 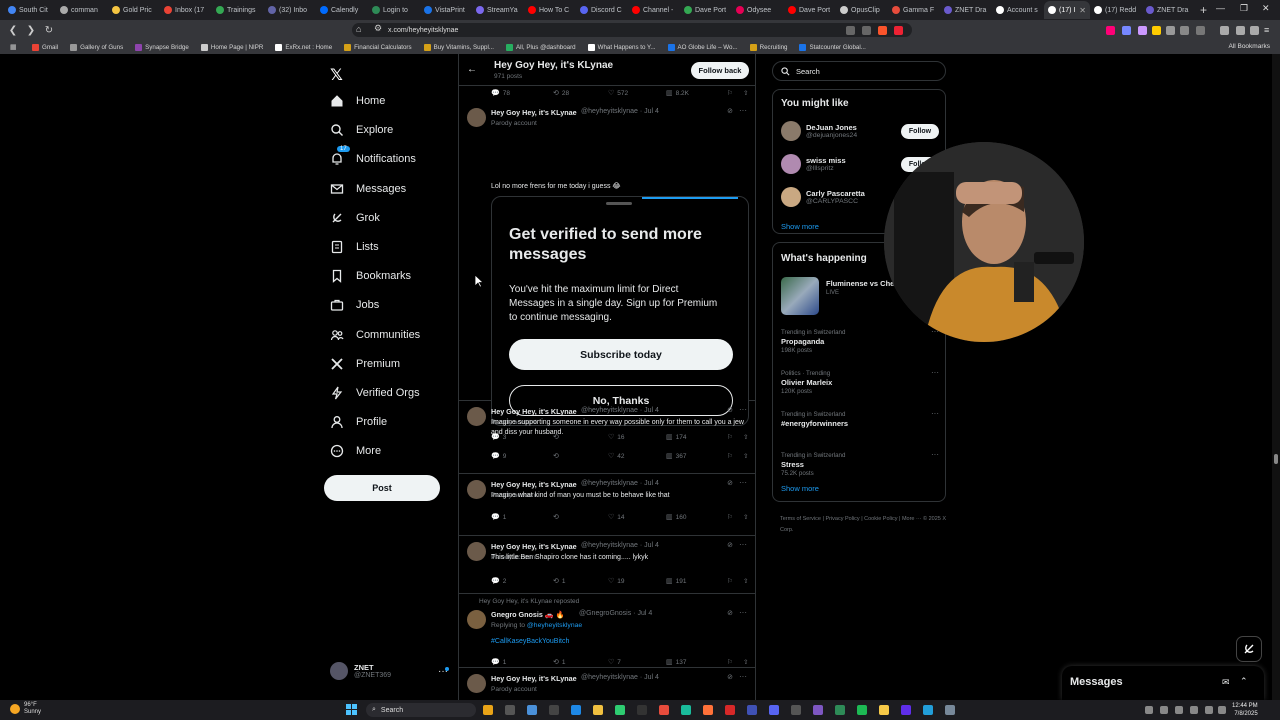 I want to click on repost-button: ⟲, so click(x=557, y=517).